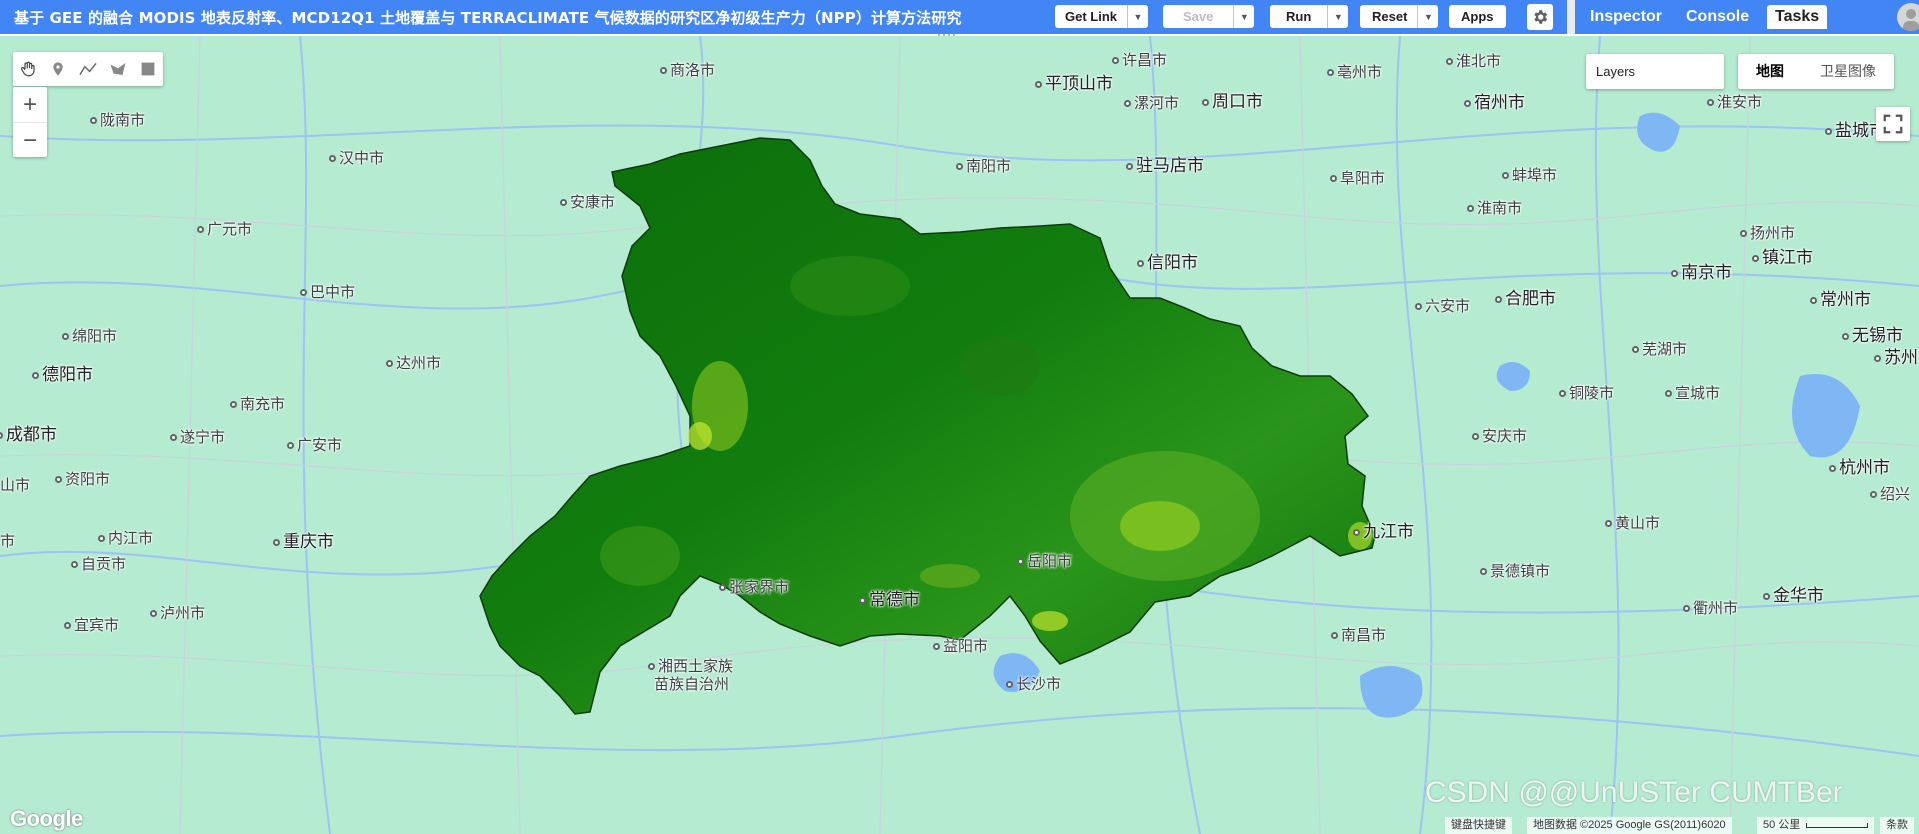  I want to click on marker-icon, so click(58, 69).